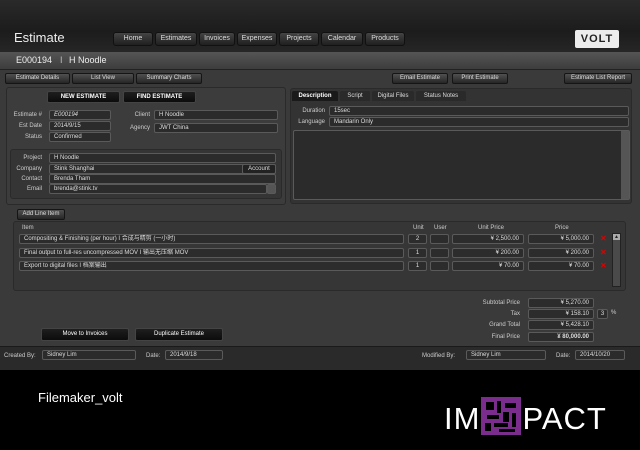  What do you see at coordinates (439, 356) in the screenshot?
I see `modified-by-label: Modified By:` at bounding box center [439, 356].